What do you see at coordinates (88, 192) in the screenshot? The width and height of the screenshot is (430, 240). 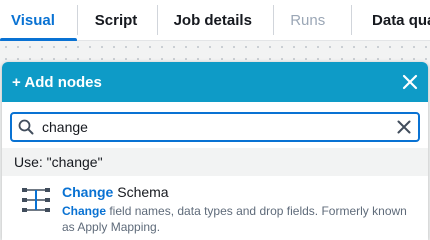 I see `result-title-highlight: Change` at bounding box center [88, 192].